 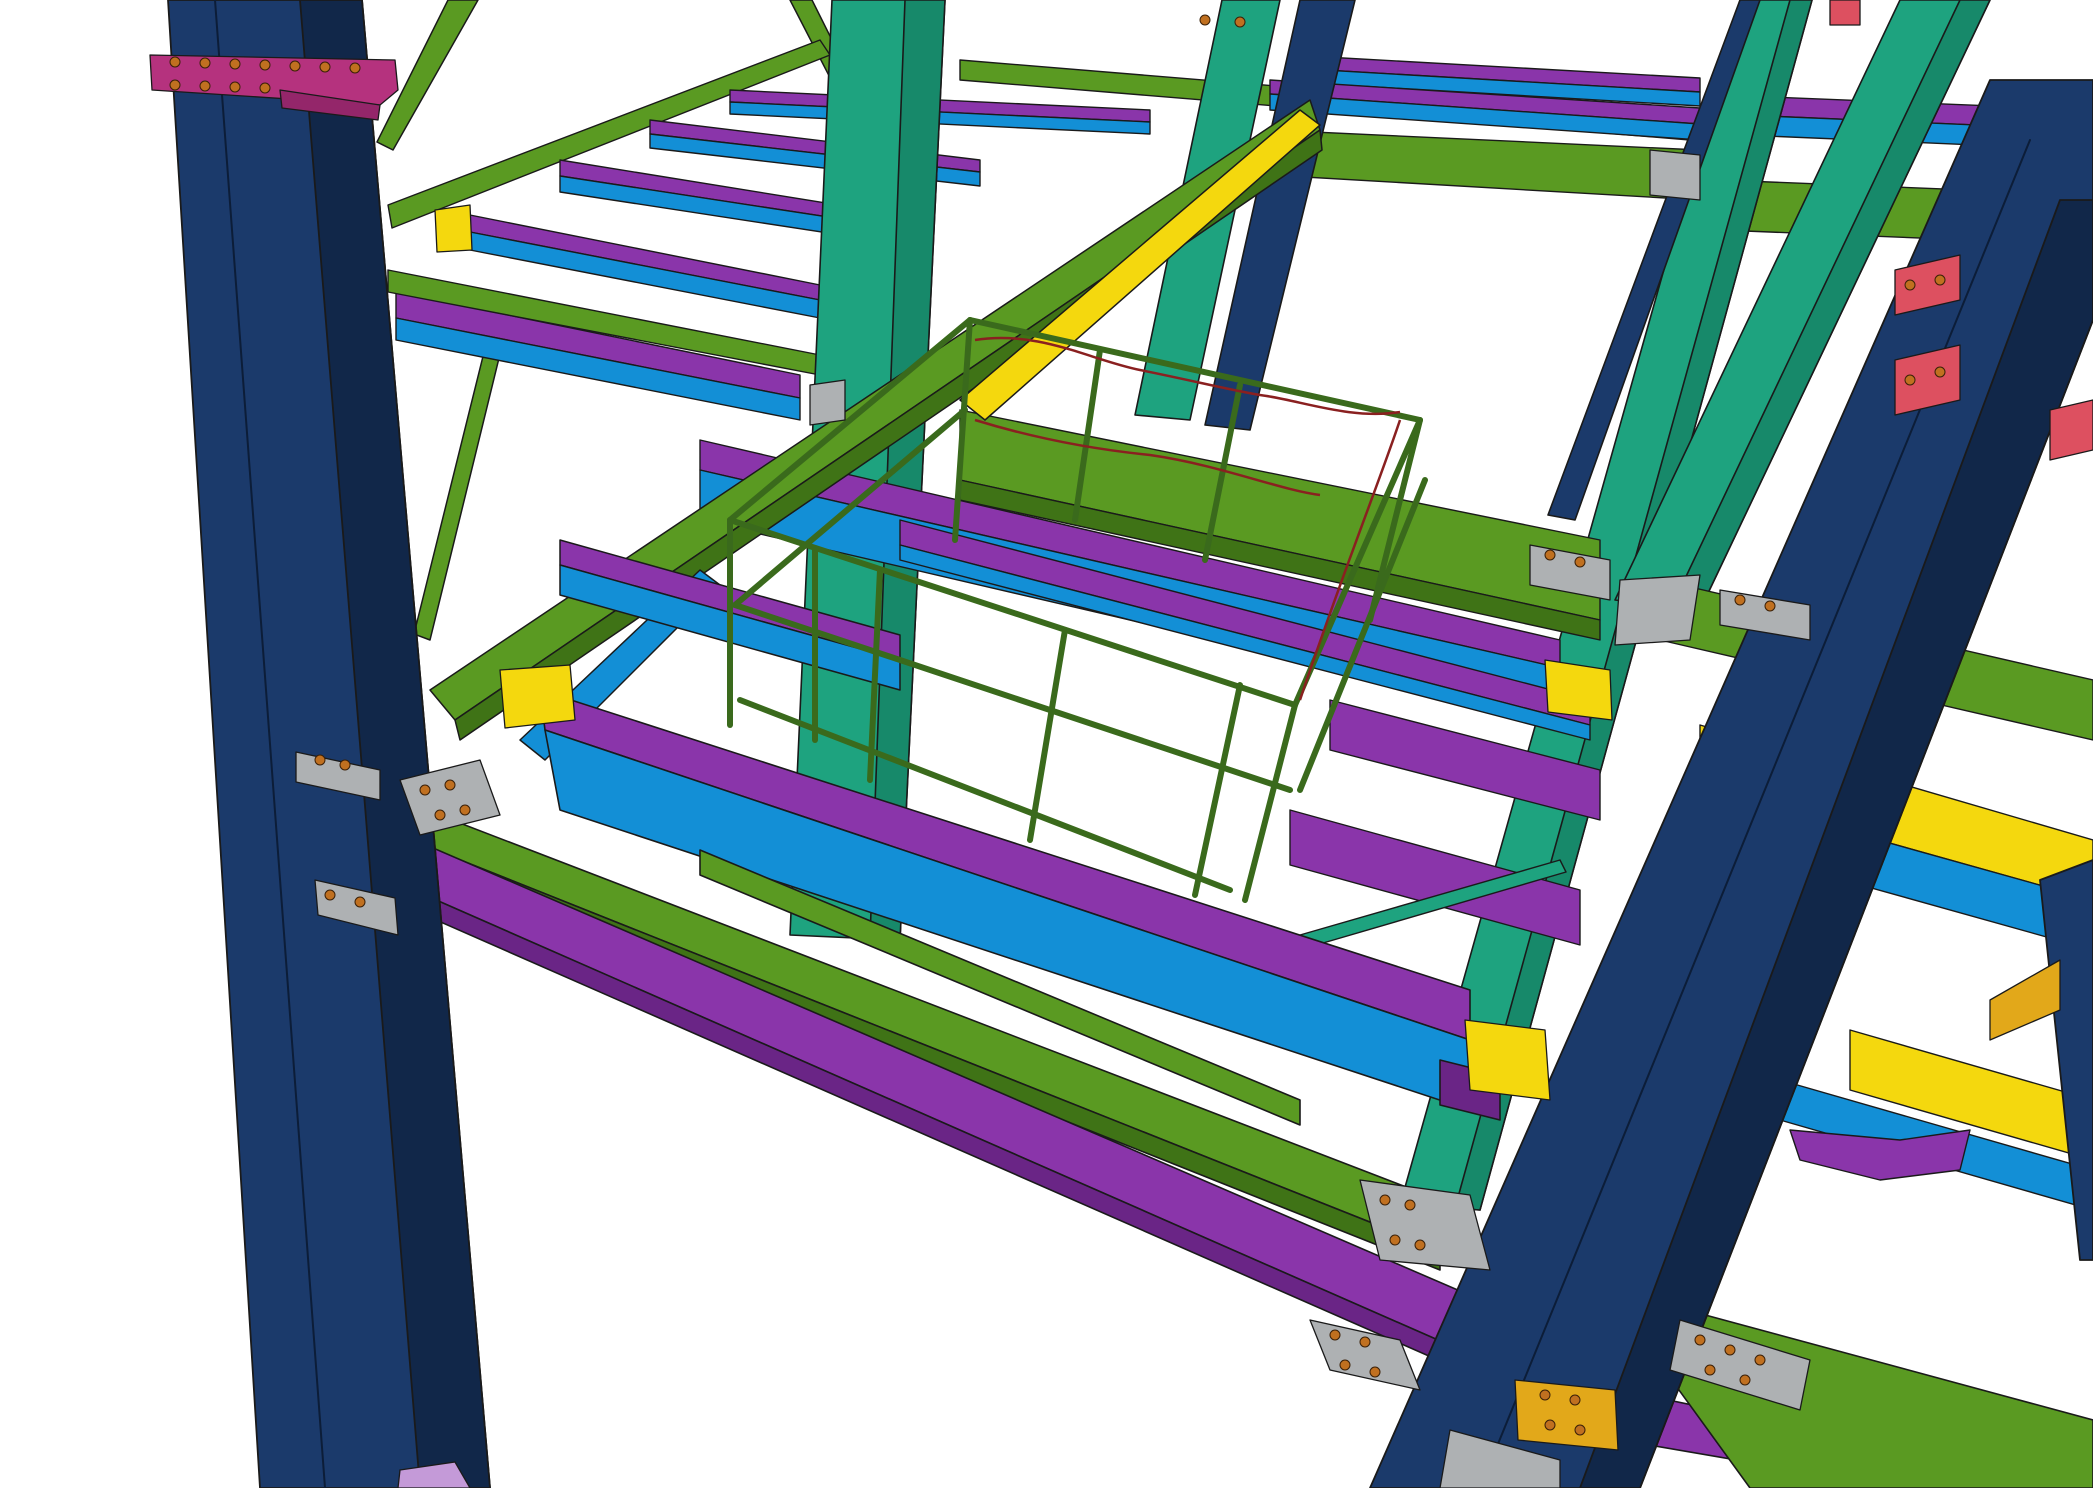 What do you see at coordinates (1657, 610) in the screenshot?
I see `gusset-plate-column-base` at bounding box center [1657, 610].